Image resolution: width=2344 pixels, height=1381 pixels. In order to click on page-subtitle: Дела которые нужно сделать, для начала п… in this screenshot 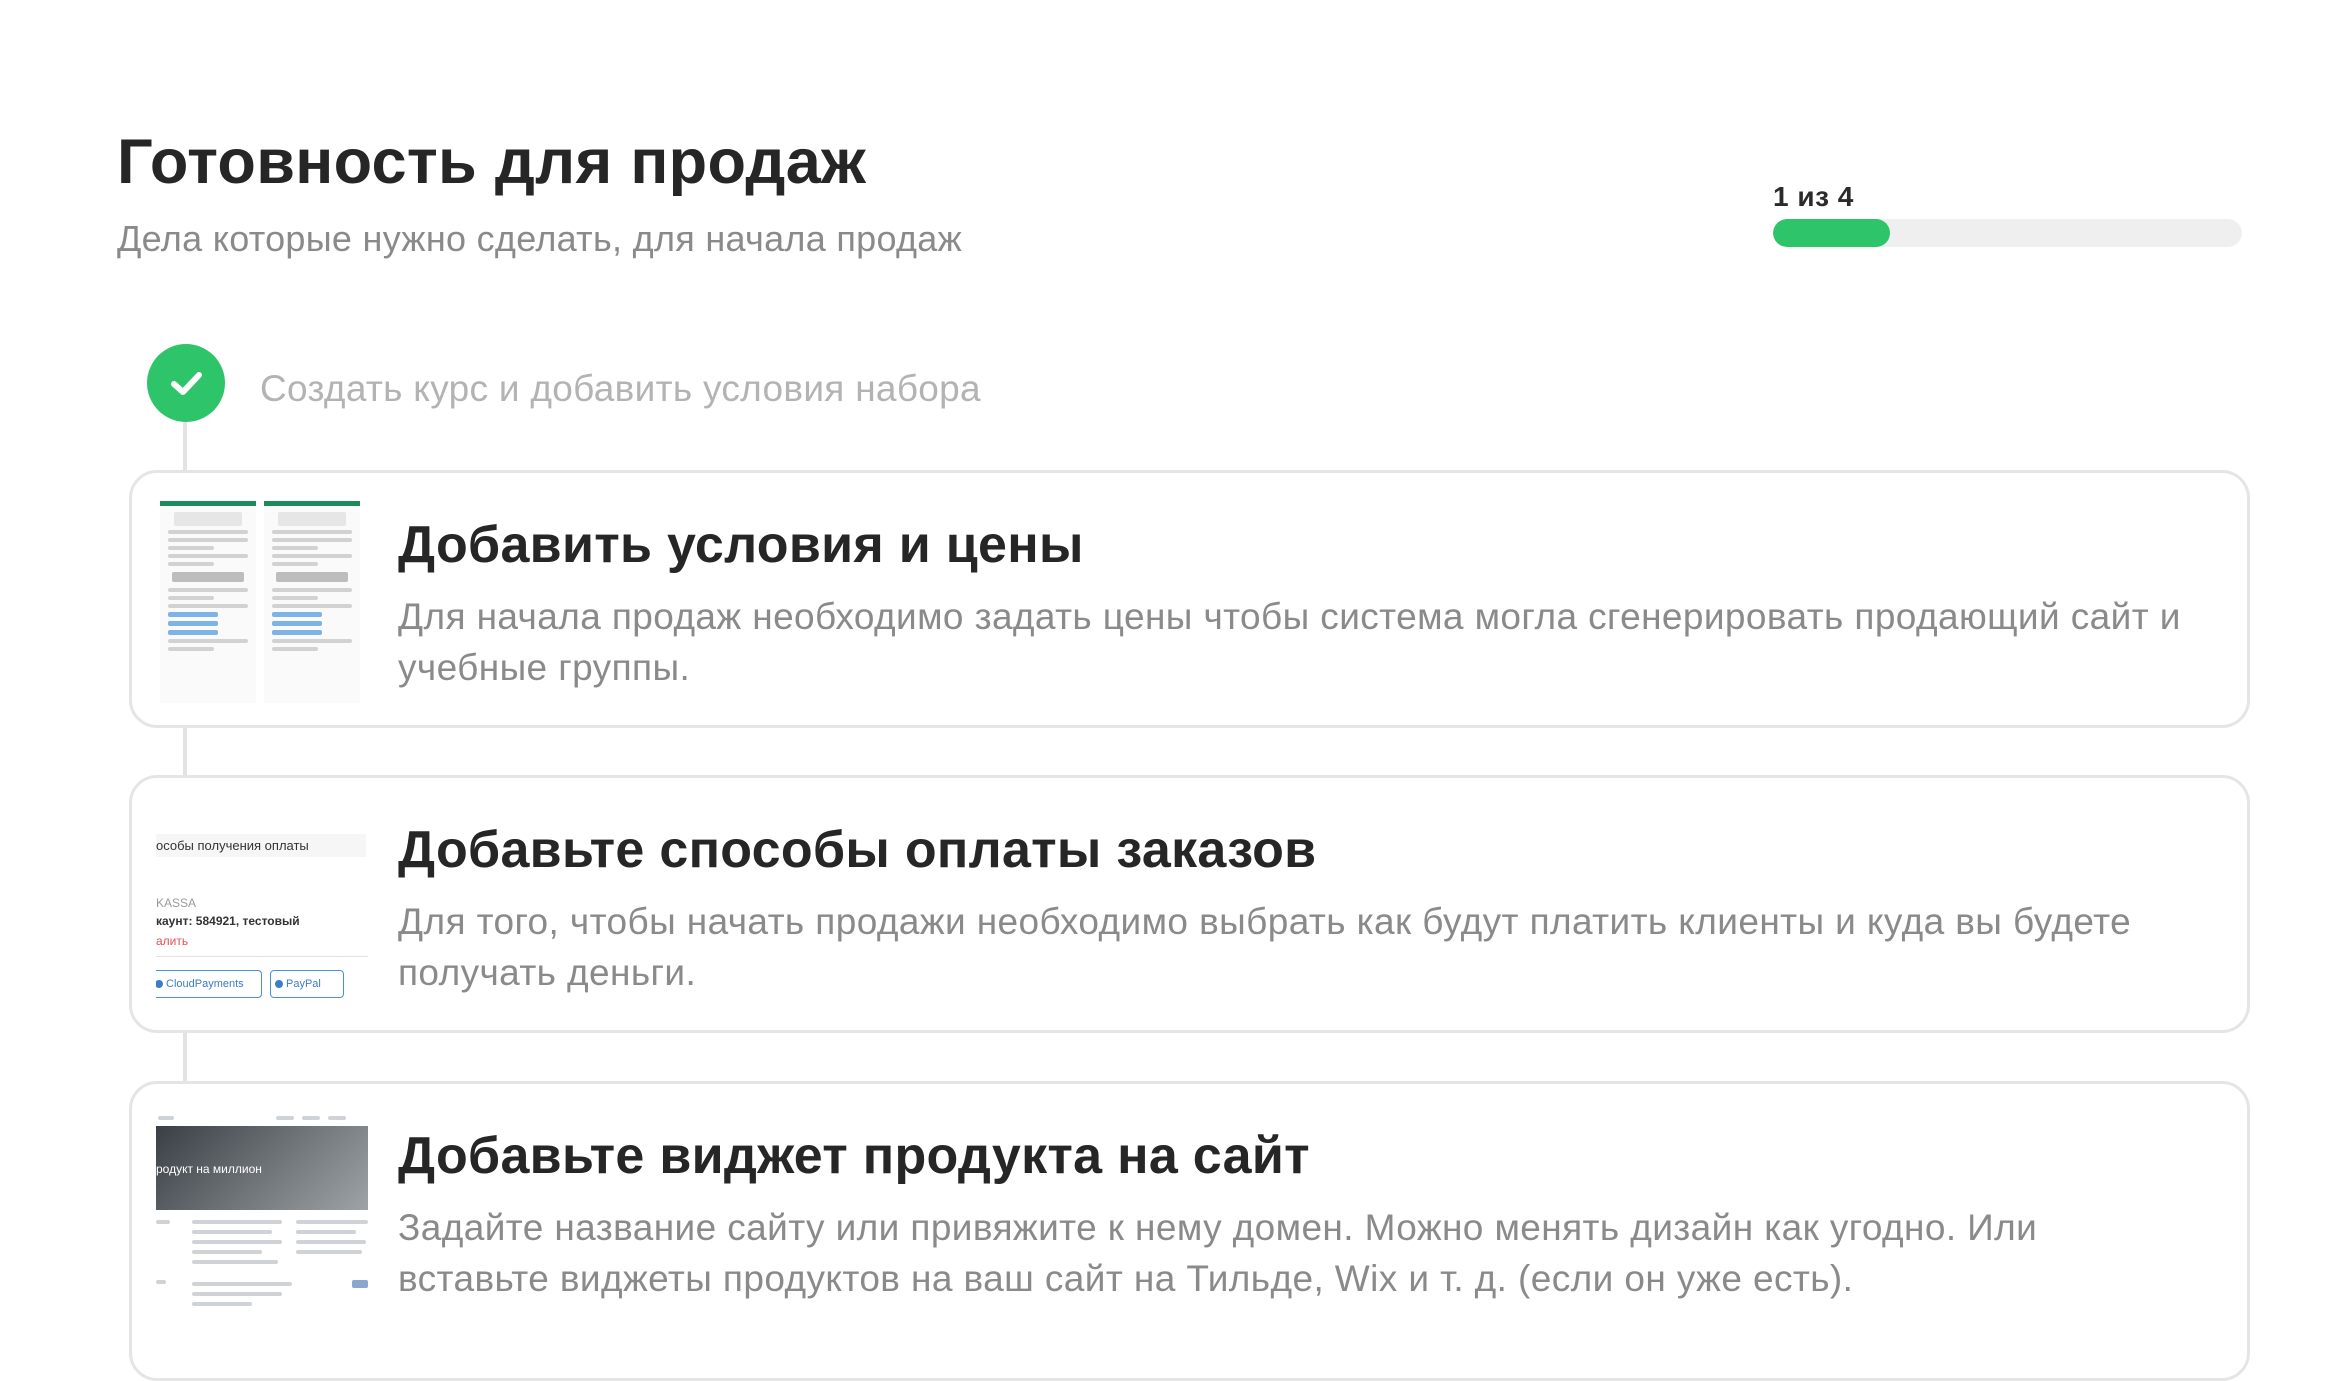, I will do `click(540, 238)`.